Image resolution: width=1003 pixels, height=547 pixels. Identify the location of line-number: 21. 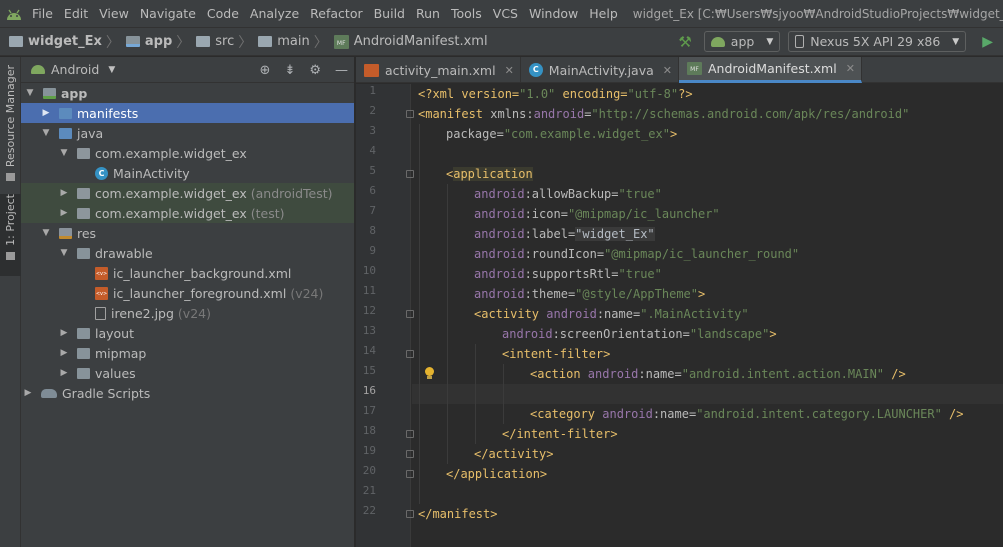
(369, 490).